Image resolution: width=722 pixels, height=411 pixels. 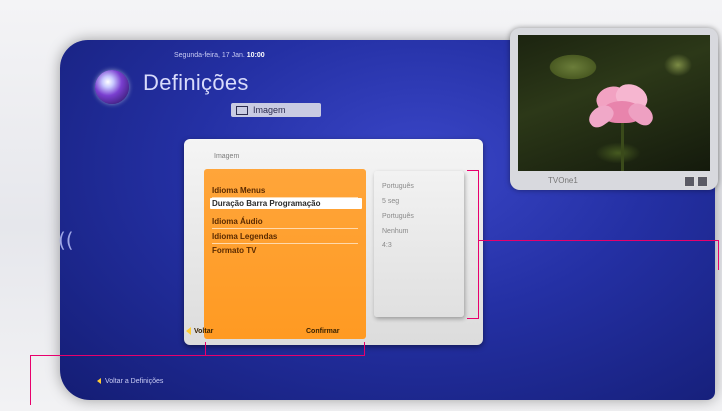 What do you see at coordinates (196, 82) in the screenshot?
I see `page-title: Definições` at bounding box center [196, 82].